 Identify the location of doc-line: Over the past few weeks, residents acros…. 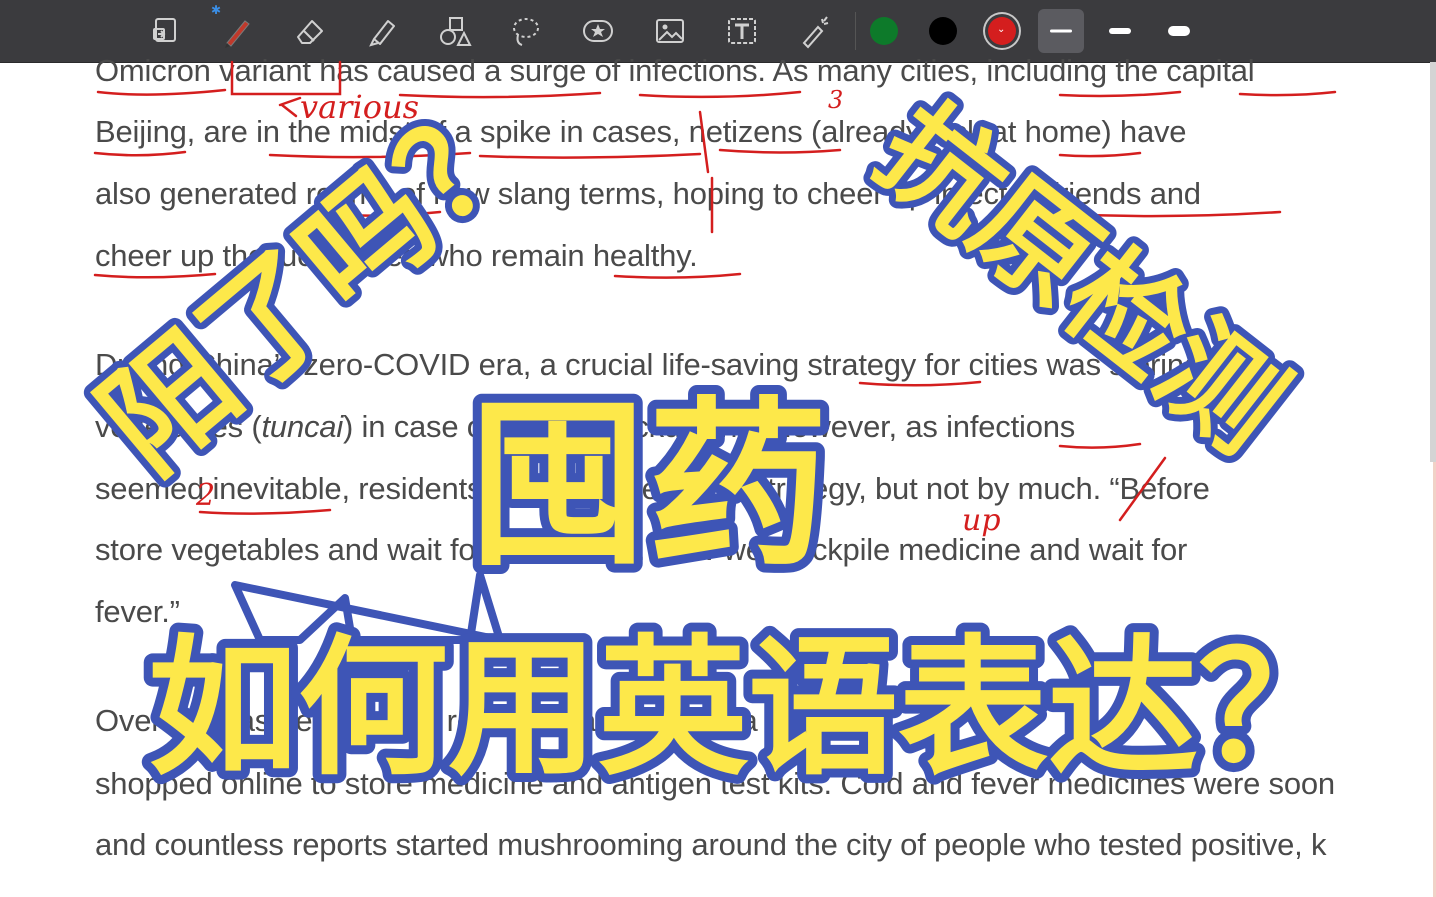
(494, 720).